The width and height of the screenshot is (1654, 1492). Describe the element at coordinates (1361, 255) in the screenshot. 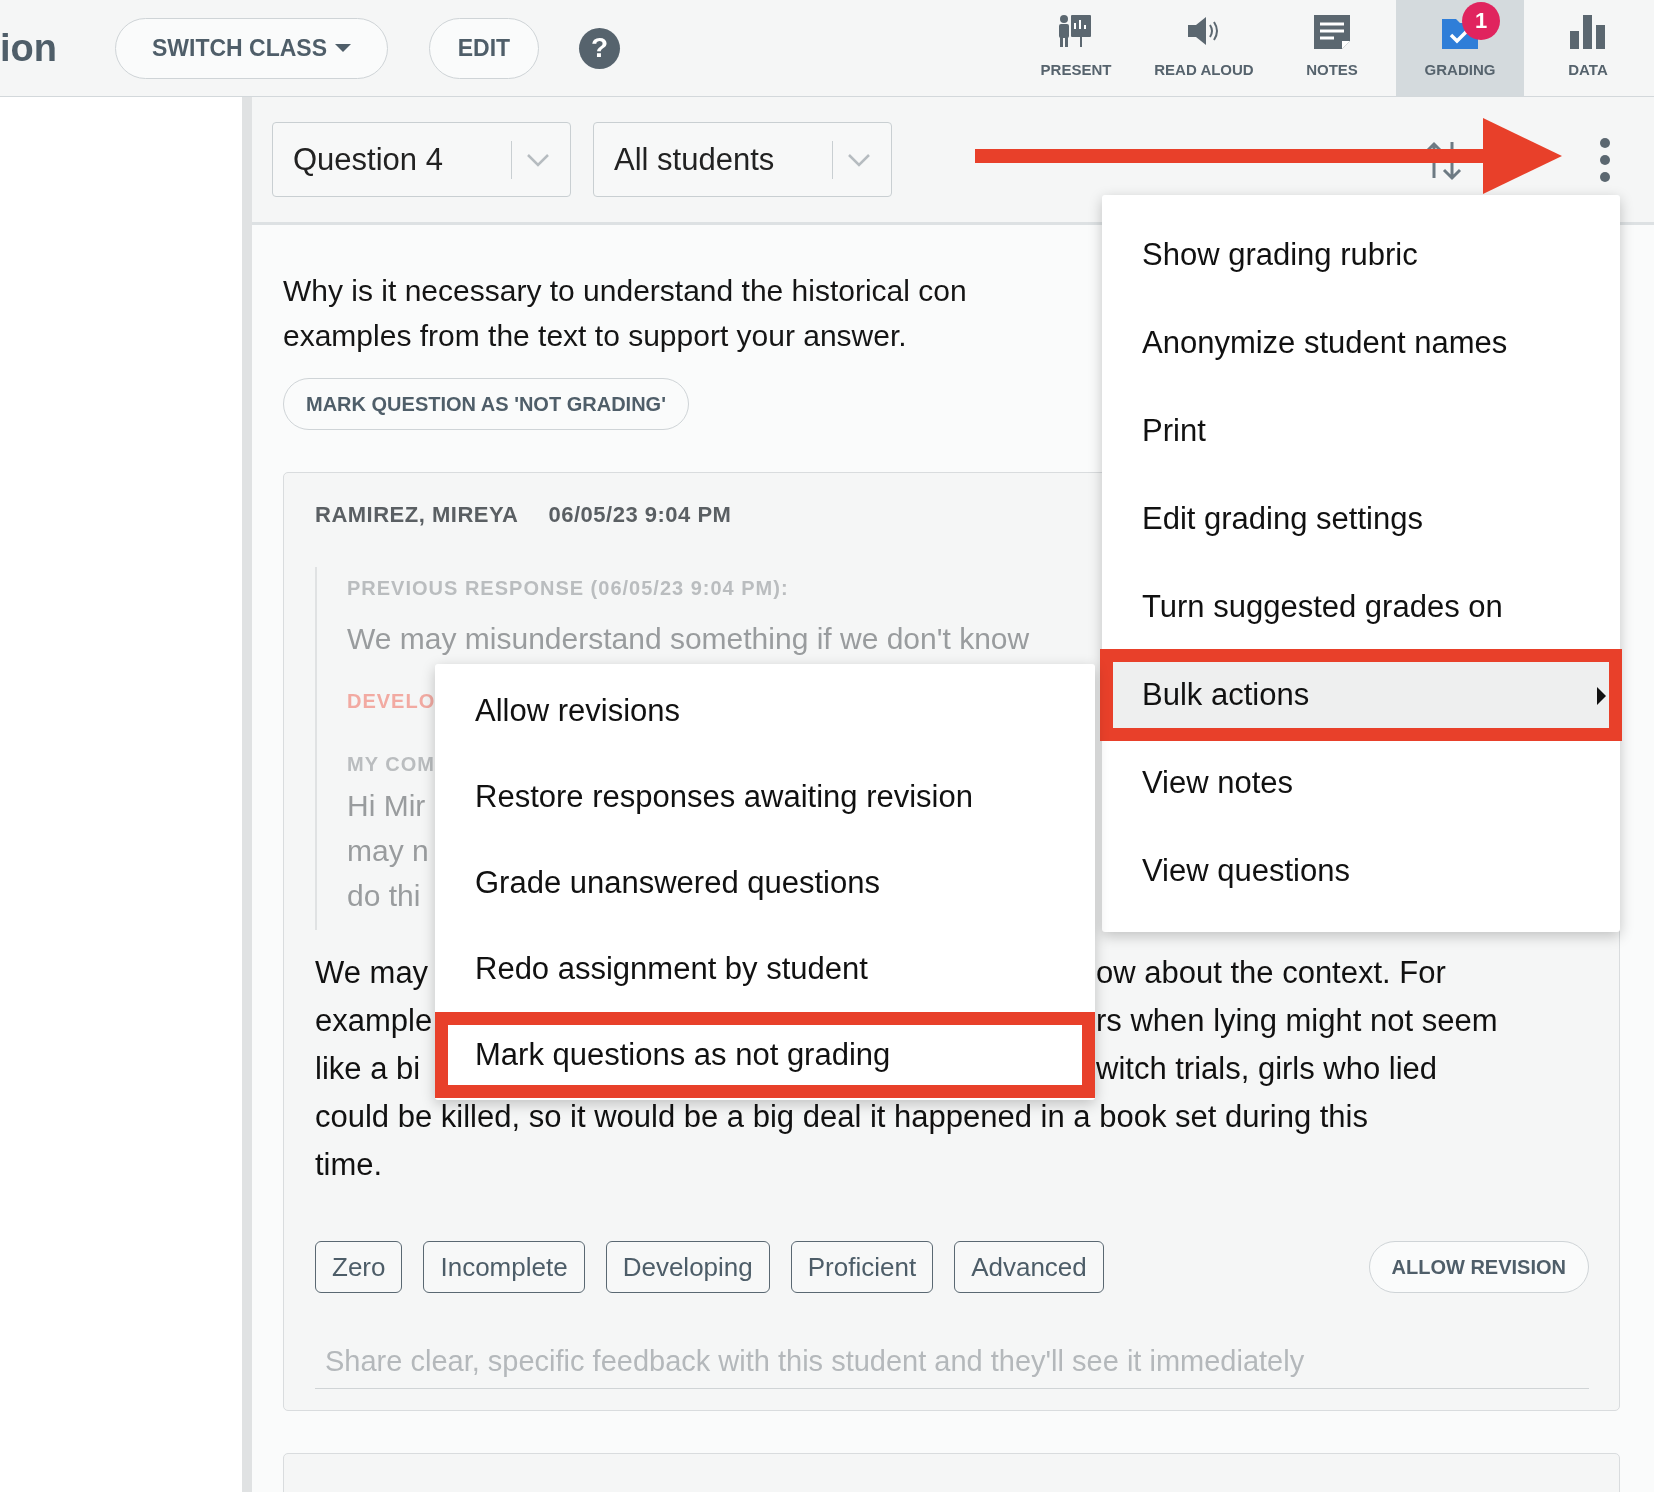

I see `menu-item: Show grading rubric` at that location.